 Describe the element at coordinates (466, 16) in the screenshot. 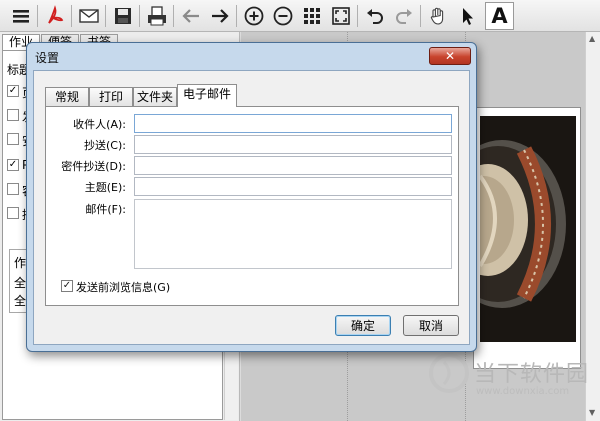

I see `select-arrow-icon` at that location.